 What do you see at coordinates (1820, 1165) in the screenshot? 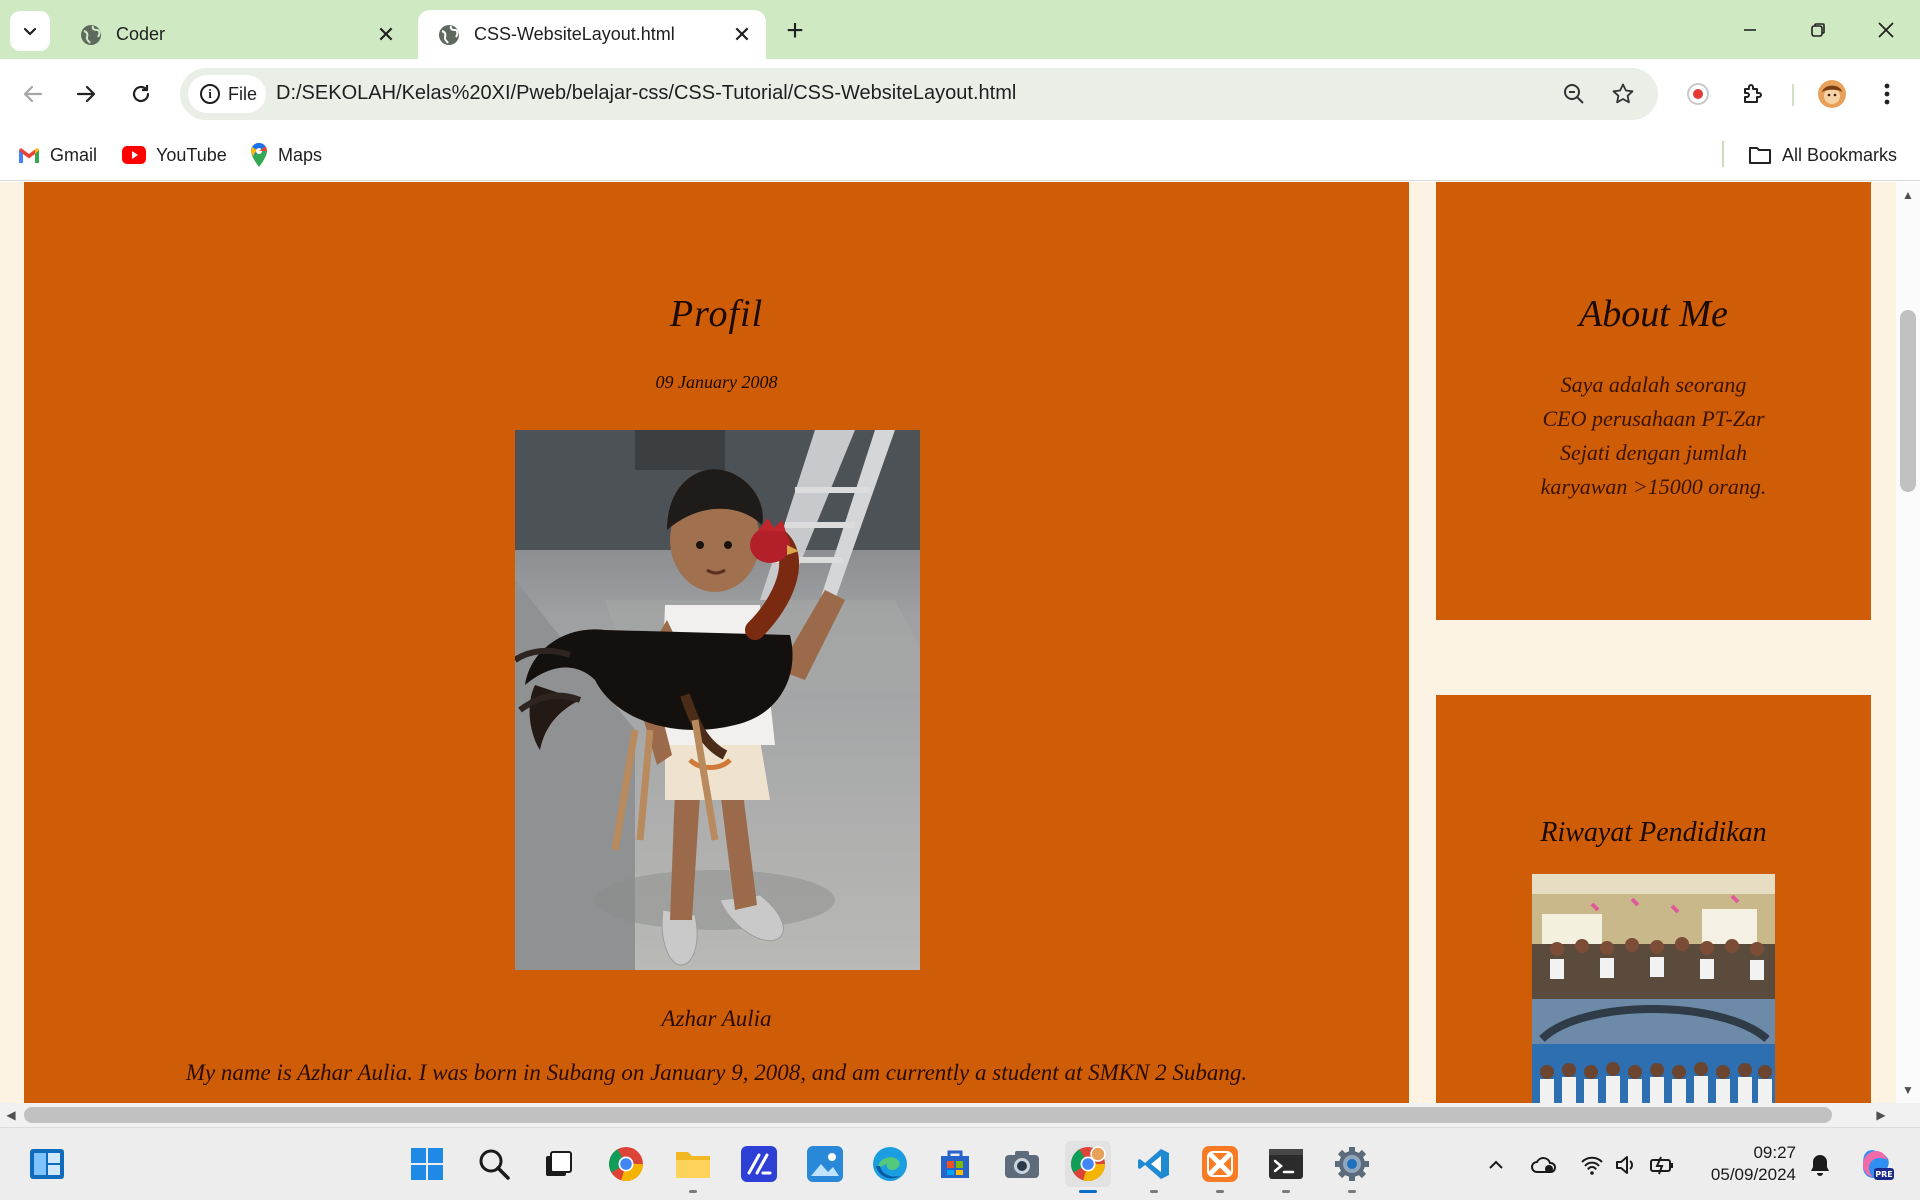
I see `notification-bell-icon` at bounding box center [1820, 1165].